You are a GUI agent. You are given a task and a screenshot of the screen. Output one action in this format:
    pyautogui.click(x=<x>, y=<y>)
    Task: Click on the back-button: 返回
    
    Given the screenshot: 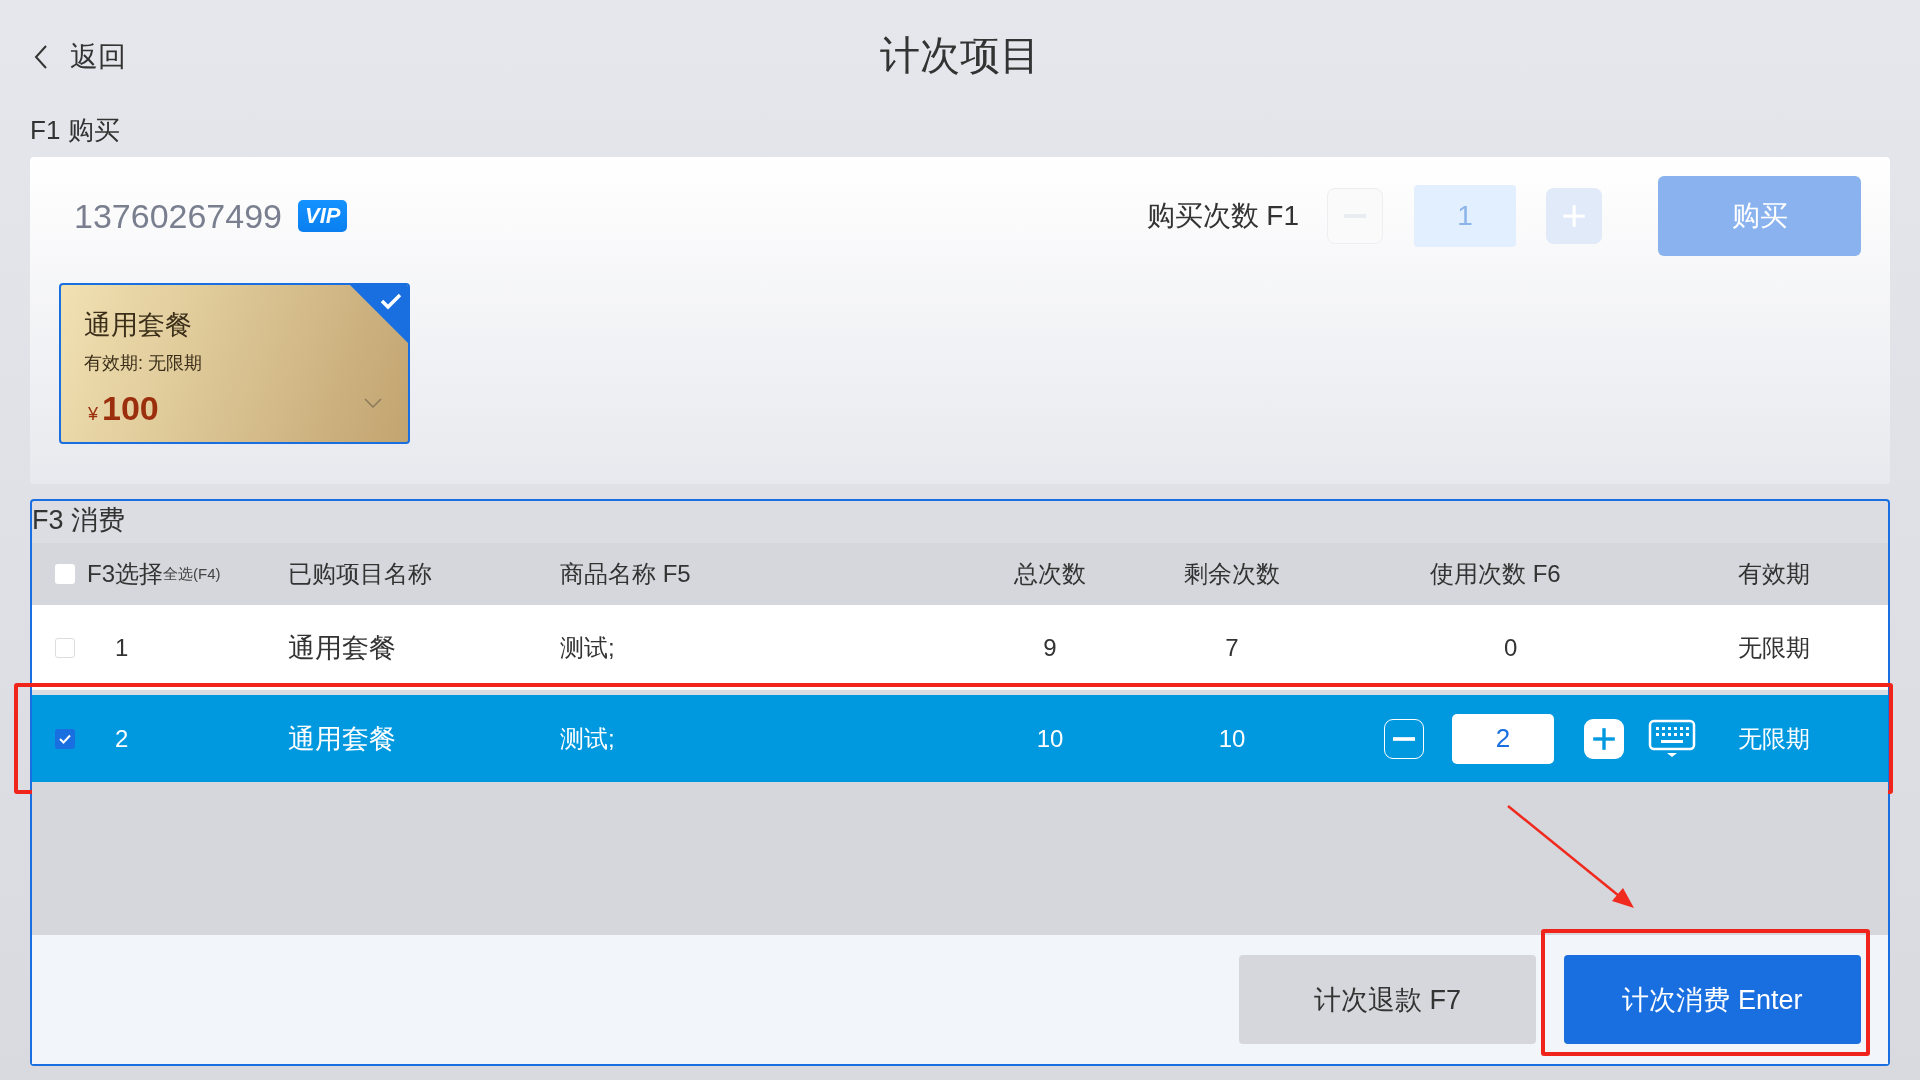 What is the action you would take?
    pyautogui.click(x=80, y=57)
    